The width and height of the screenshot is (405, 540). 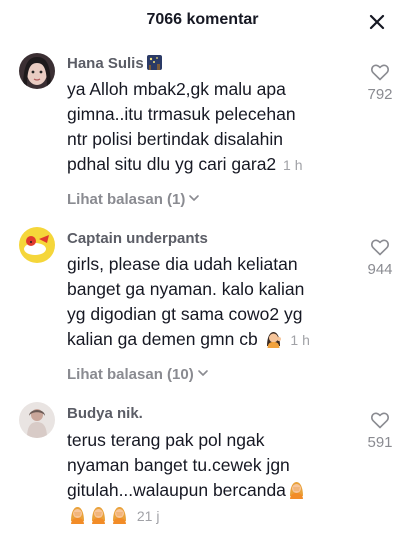 I want to click on comments-header: 7066 komentar, so click(x=202, y=22).